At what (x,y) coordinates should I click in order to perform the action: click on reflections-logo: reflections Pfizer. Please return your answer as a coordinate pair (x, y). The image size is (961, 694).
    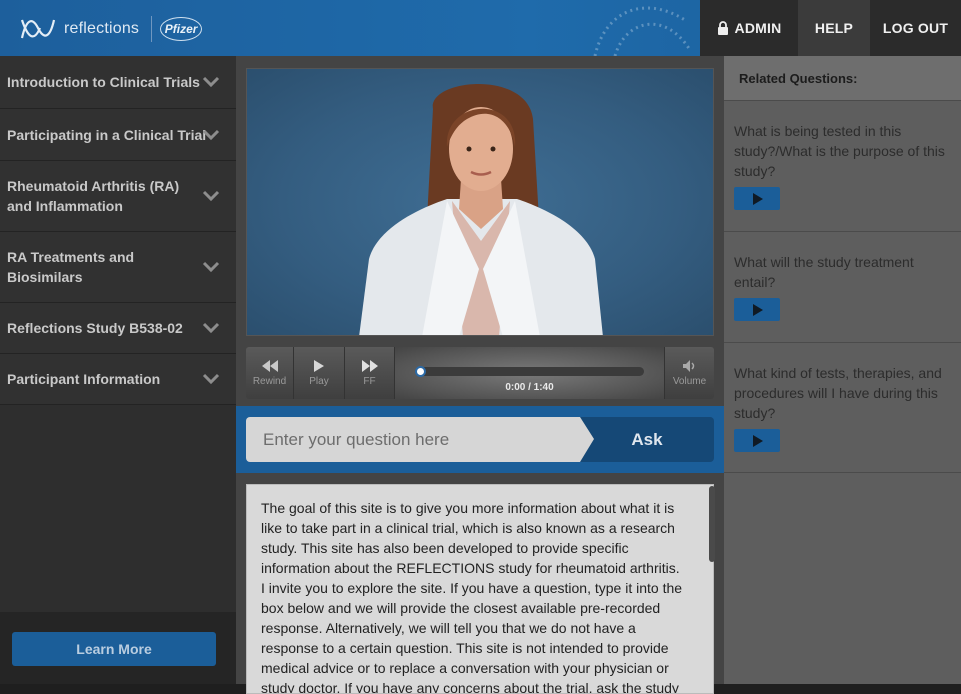
    Looking at the image, I should click on (110, 29).